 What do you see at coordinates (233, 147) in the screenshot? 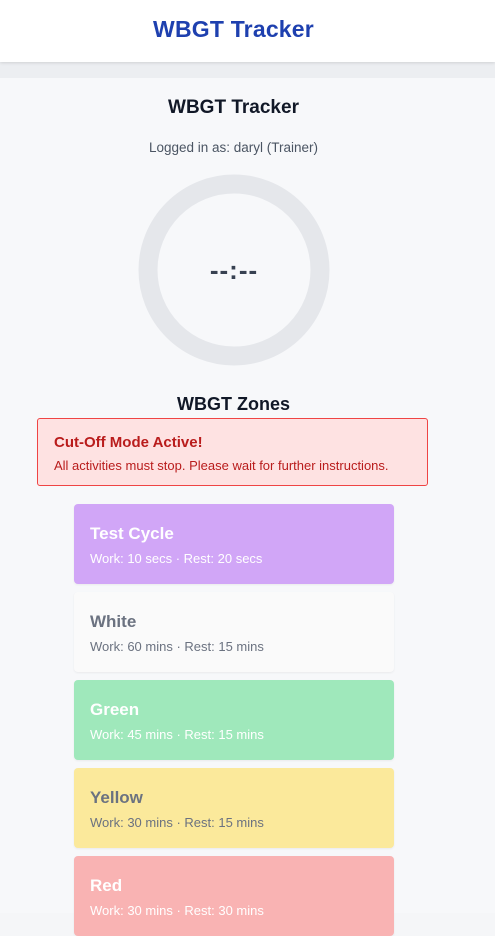
I see `login-status: Logged in as: daryl (Trainer)` at bounding box center [233, 147].